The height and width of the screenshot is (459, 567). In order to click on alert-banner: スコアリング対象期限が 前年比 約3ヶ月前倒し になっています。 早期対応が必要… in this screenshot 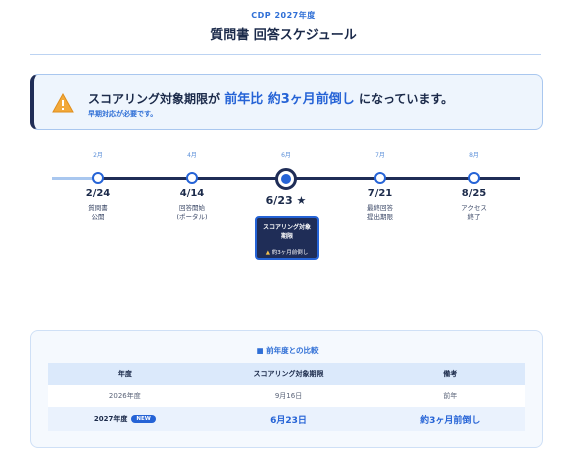, I will do `click(286, 102)`.